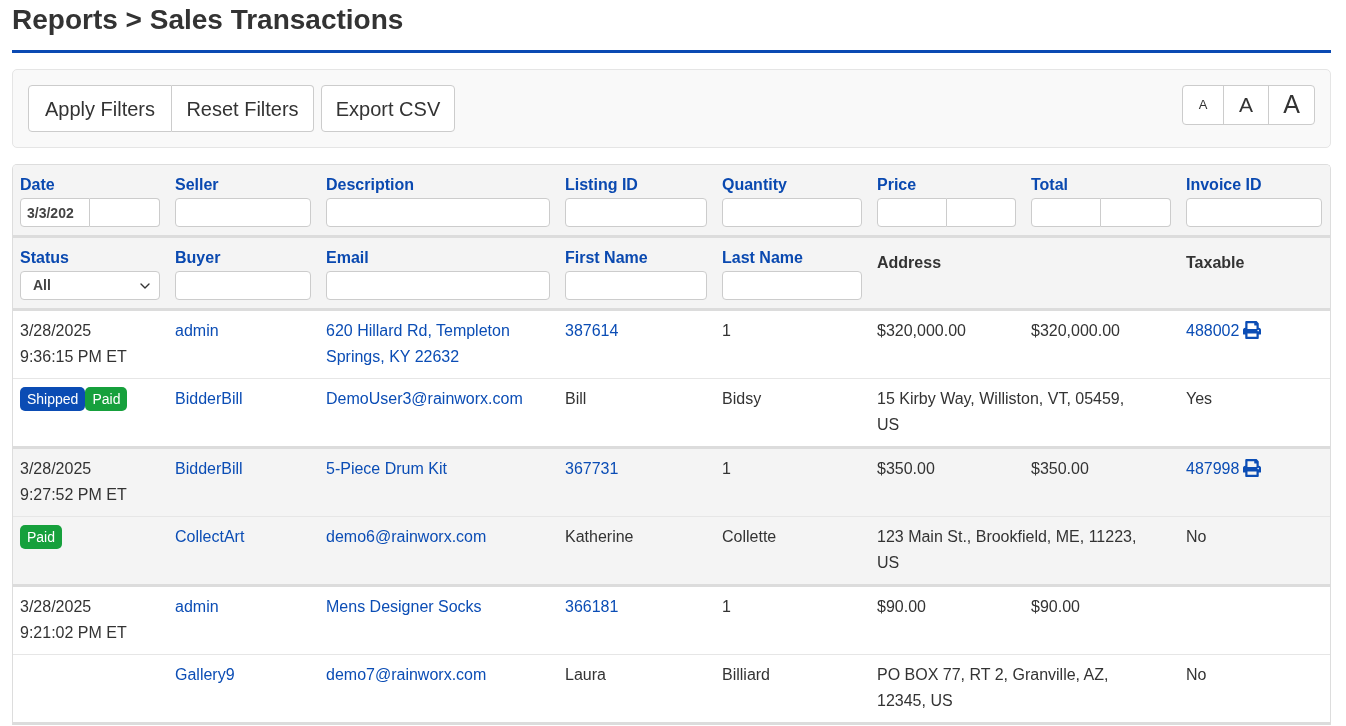  Describe the element at coordinates (370, 185) in the screenshot. I see `column-sort-link: Description` at that location.